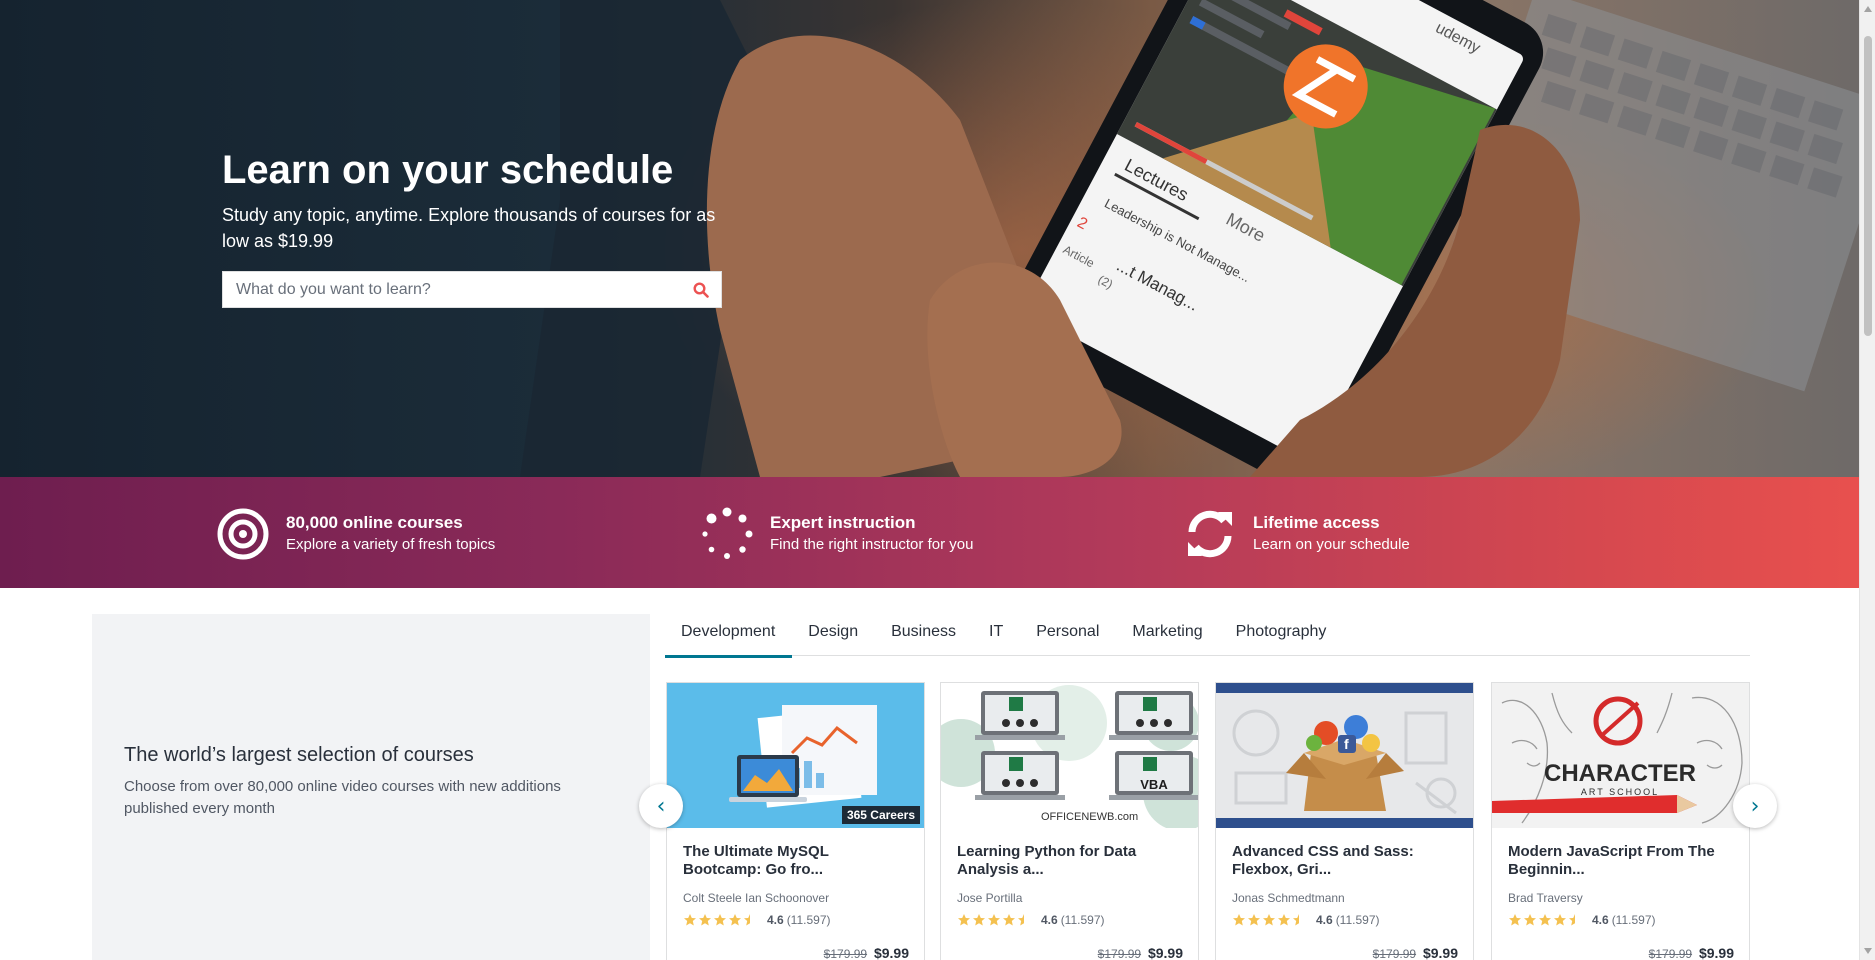 This screenshot has width=1875, height=960. I want to click on feature-desc: Find the right instructor for you, so click(872, 544).